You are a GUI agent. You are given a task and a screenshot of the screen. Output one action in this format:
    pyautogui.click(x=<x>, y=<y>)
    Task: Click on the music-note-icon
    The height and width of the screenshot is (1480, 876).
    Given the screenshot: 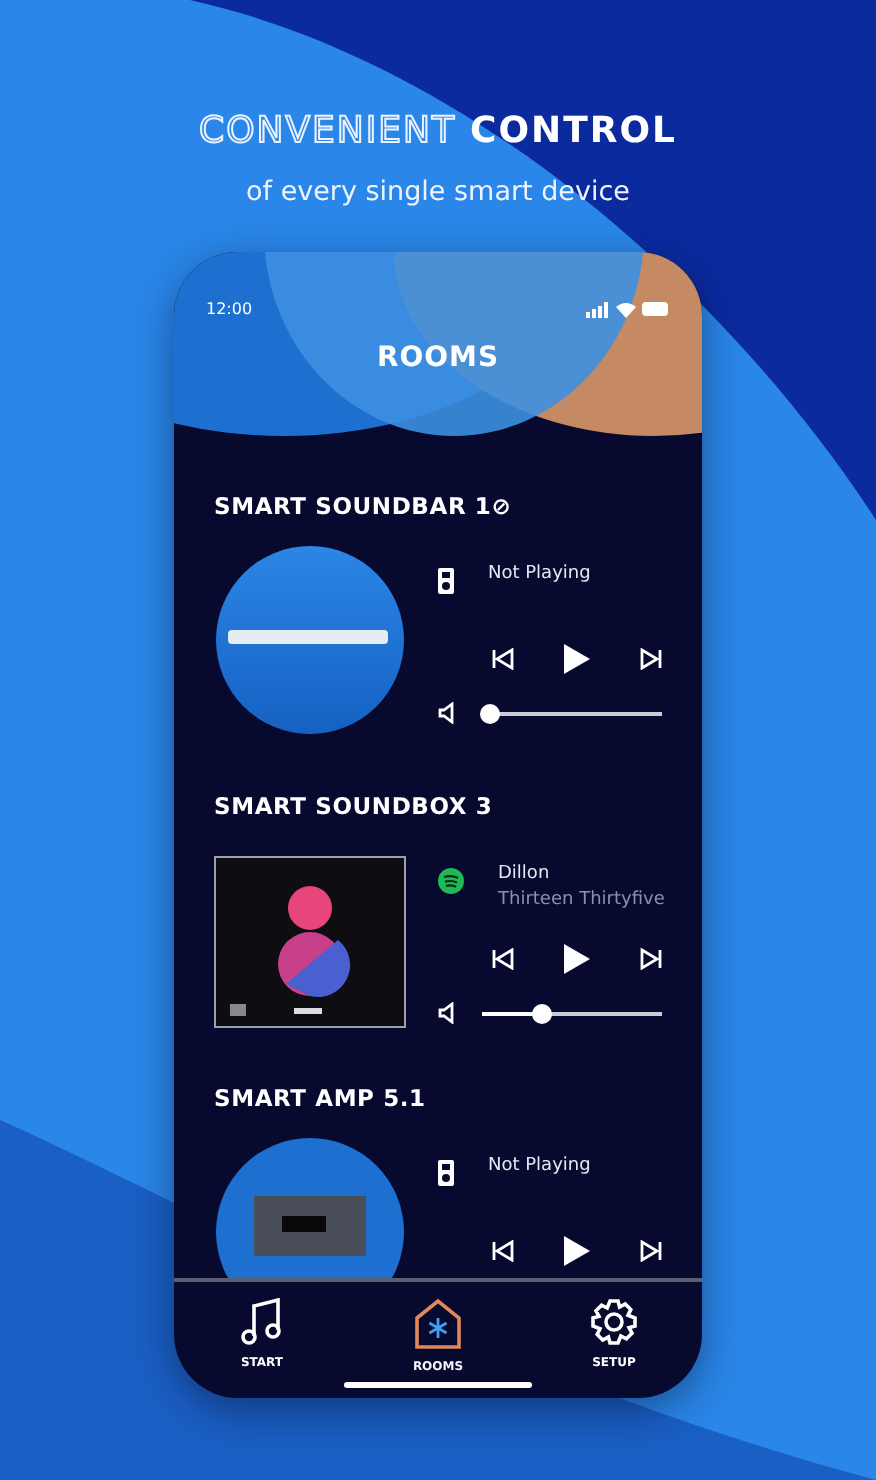 What is the action you would take?
    pyautogui.click(x=262, y=1322)
    